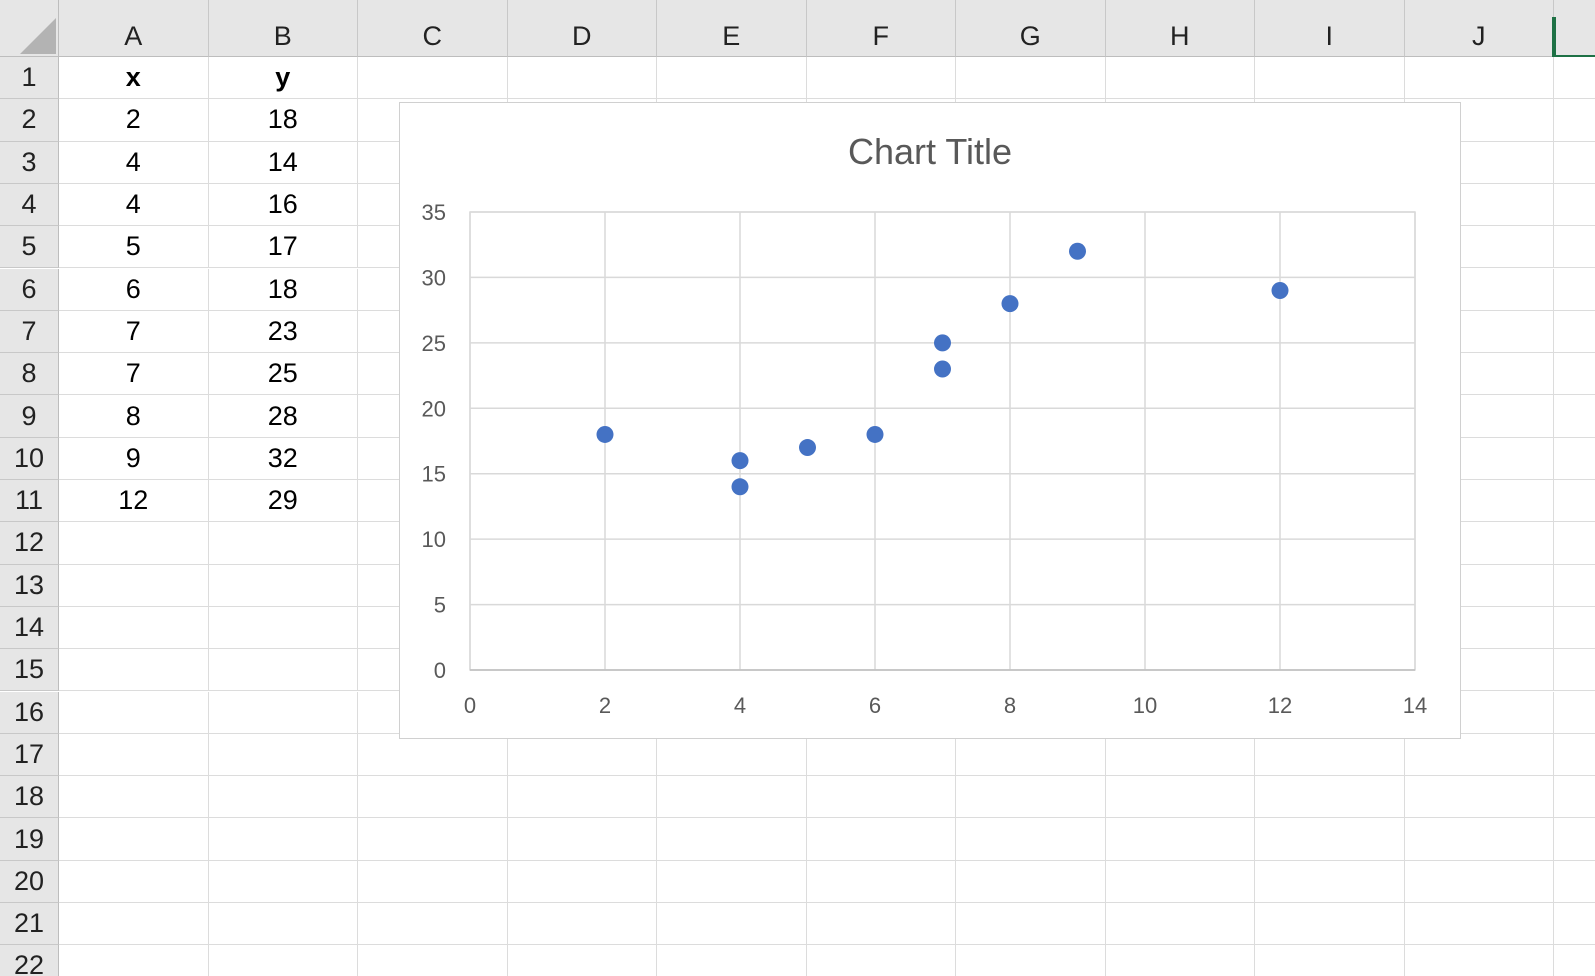 The width and height of the screenshot is (1595, 976). Describe the element at coordinates (29, 289) in the screenshot. I see `row-header-6: 6` at that location.